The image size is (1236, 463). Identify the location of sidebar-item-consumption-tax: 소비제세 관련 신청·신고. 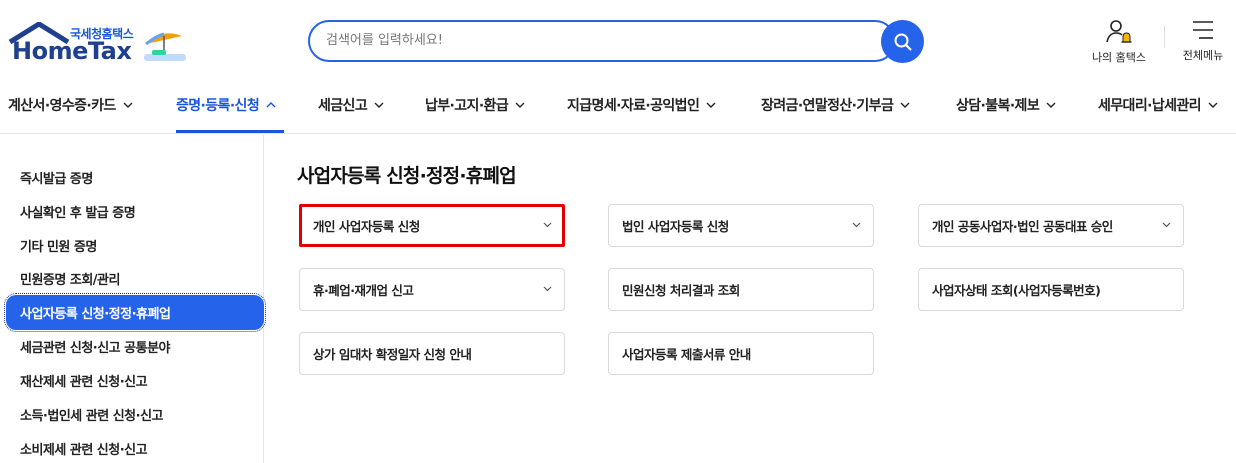
(84, 447).